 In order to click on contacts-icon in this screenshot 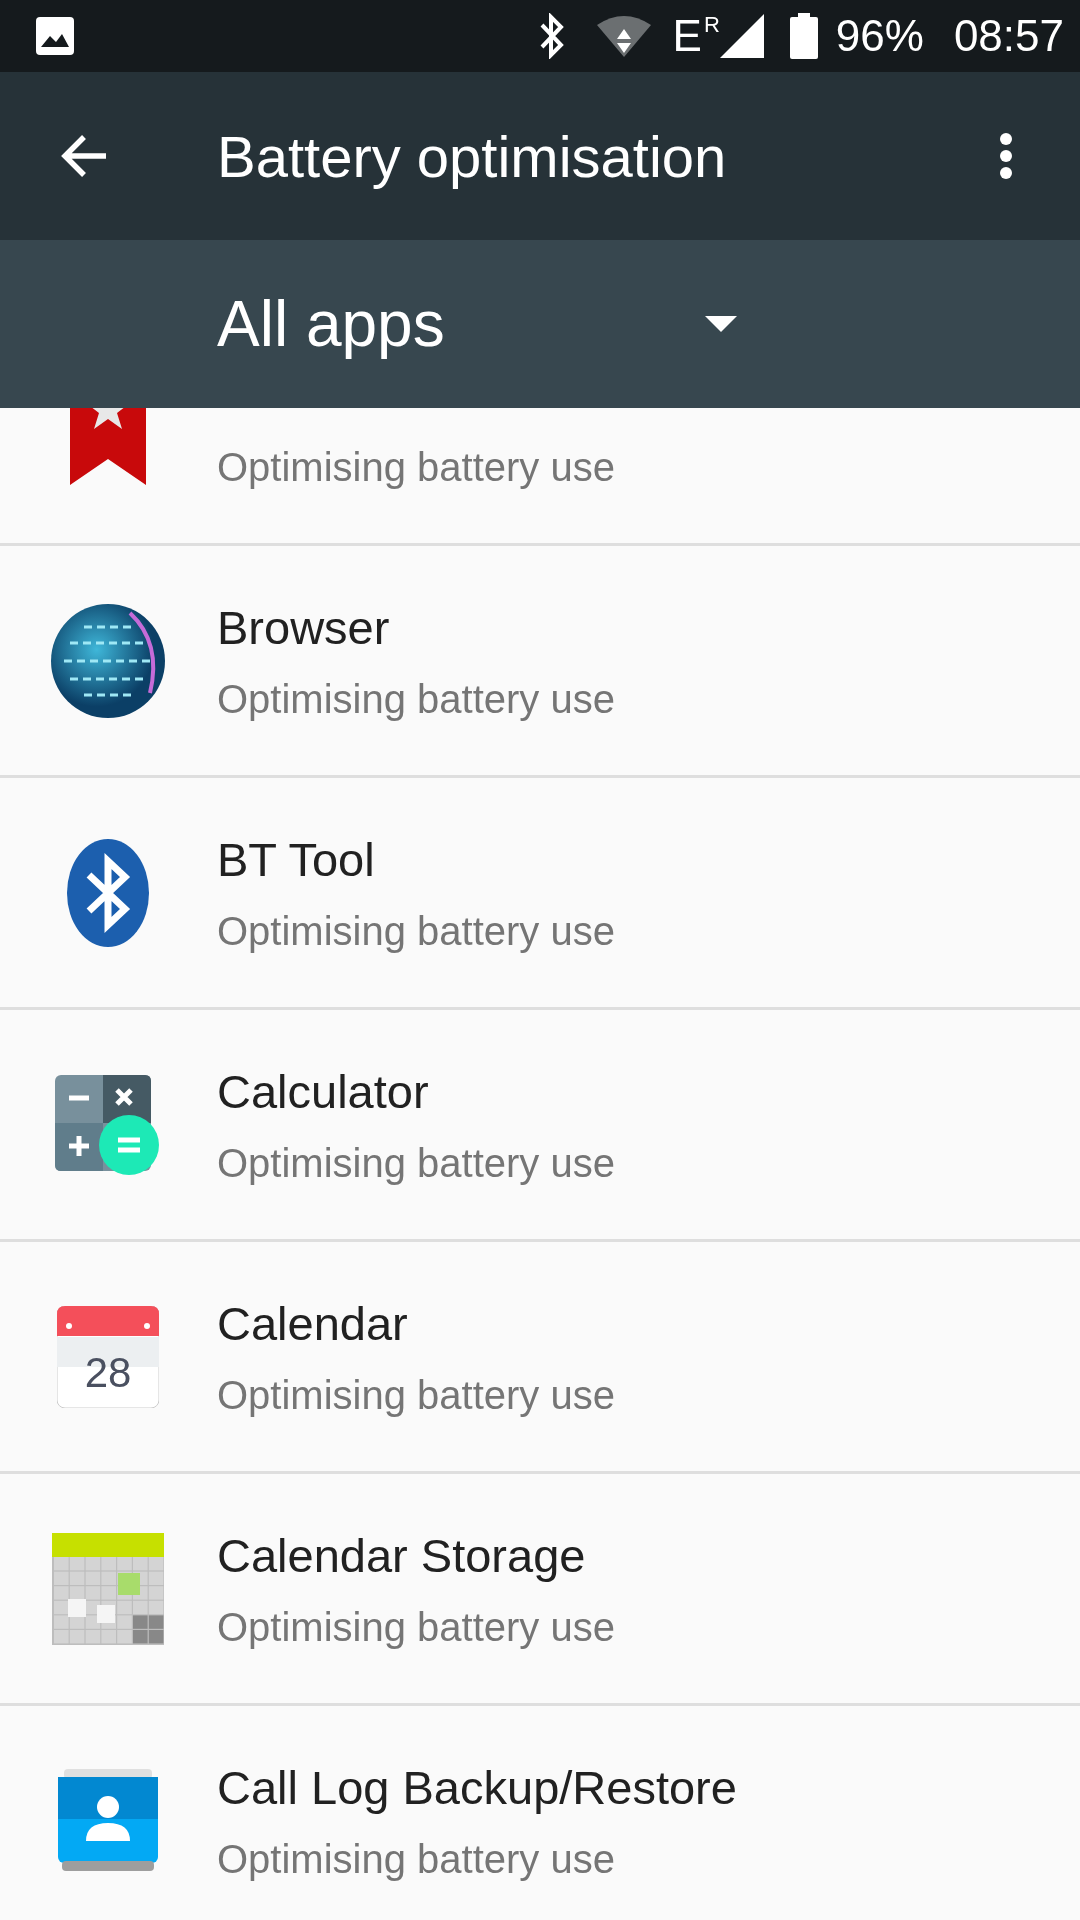, I will do `click(107, 1820)`.